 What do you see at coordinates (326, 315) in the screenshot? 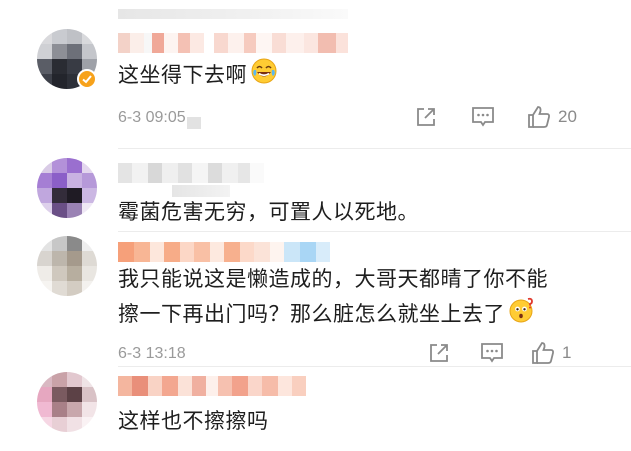
I see `comment-text-line-2: 擦一下再出门吗？那么脏怎么就坐上去了` at bounding box center [326, 315].